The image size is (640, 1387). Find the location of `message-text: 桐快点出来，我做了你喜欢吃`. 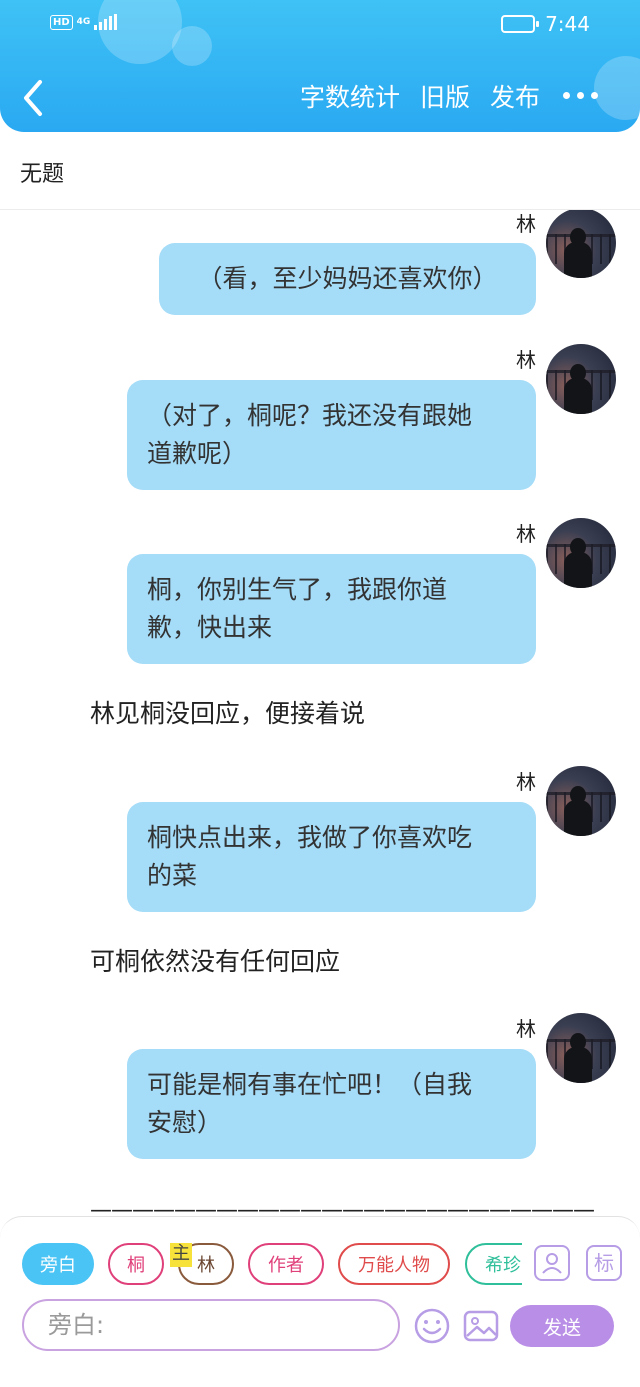

message-text: 桐快点出来，我做了你喜欢吃 is located at coordinates (310, 837).